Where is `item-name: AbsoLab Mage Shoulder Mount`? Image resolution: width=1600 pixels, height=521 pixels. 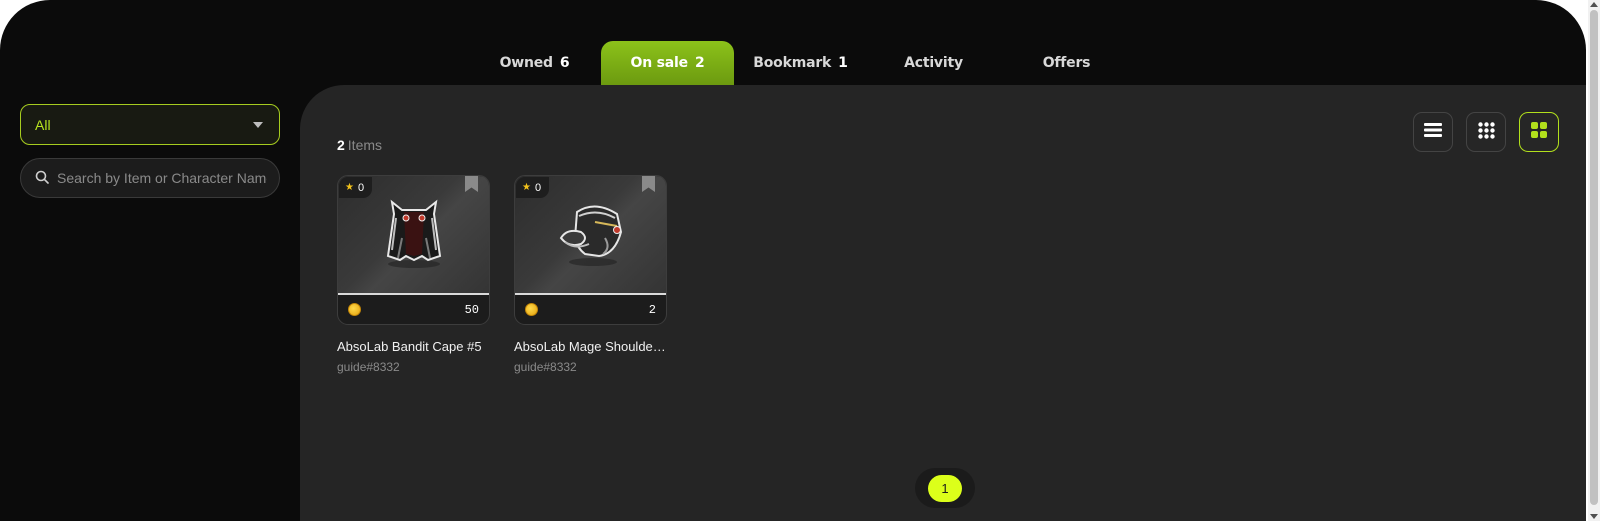
item-name: AbsoLab Mage Shoulder Mount is located at coordinates (590, 346).